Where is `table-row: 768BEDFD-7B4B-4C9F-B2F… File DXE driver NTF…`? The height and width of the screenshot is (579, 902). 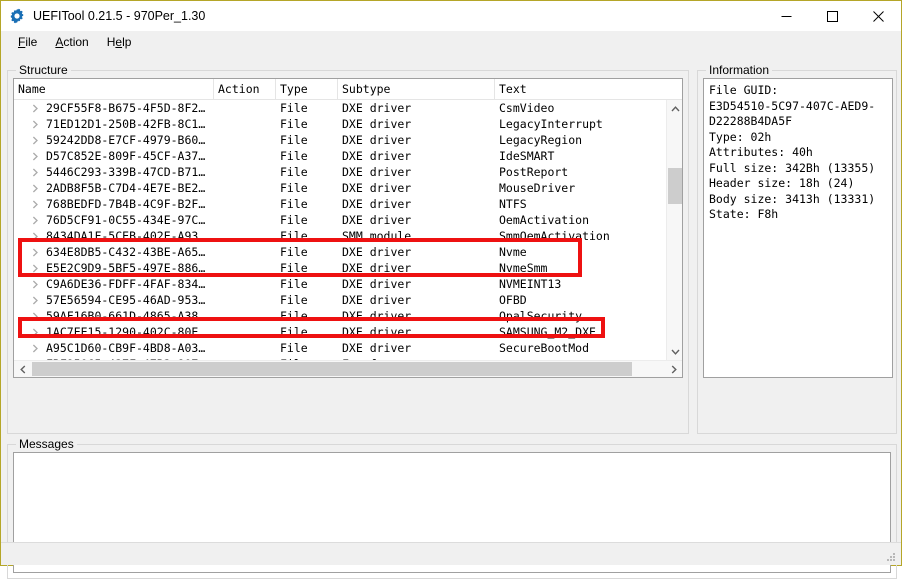
table-row: 768BEDFD-7B4B-4C9F-B2F… File DXE driver NTF… is located at coordinates (340, 204).